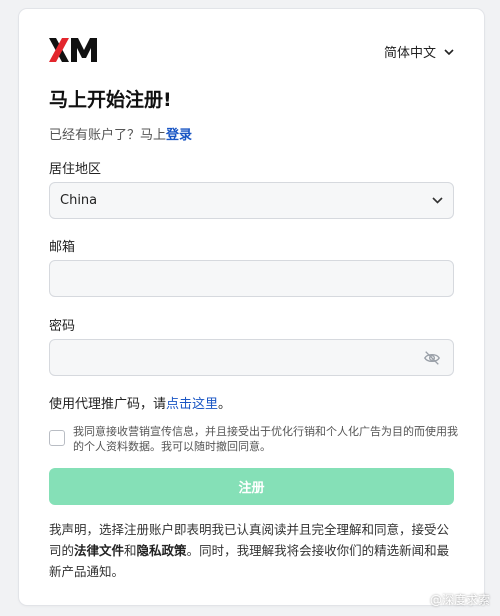 The image size is (500, 616). What do you see at coordinates (99, 550) in the screenshot?
I see `legal-docs-link: 法律文件` at bounding box center [99, 550].